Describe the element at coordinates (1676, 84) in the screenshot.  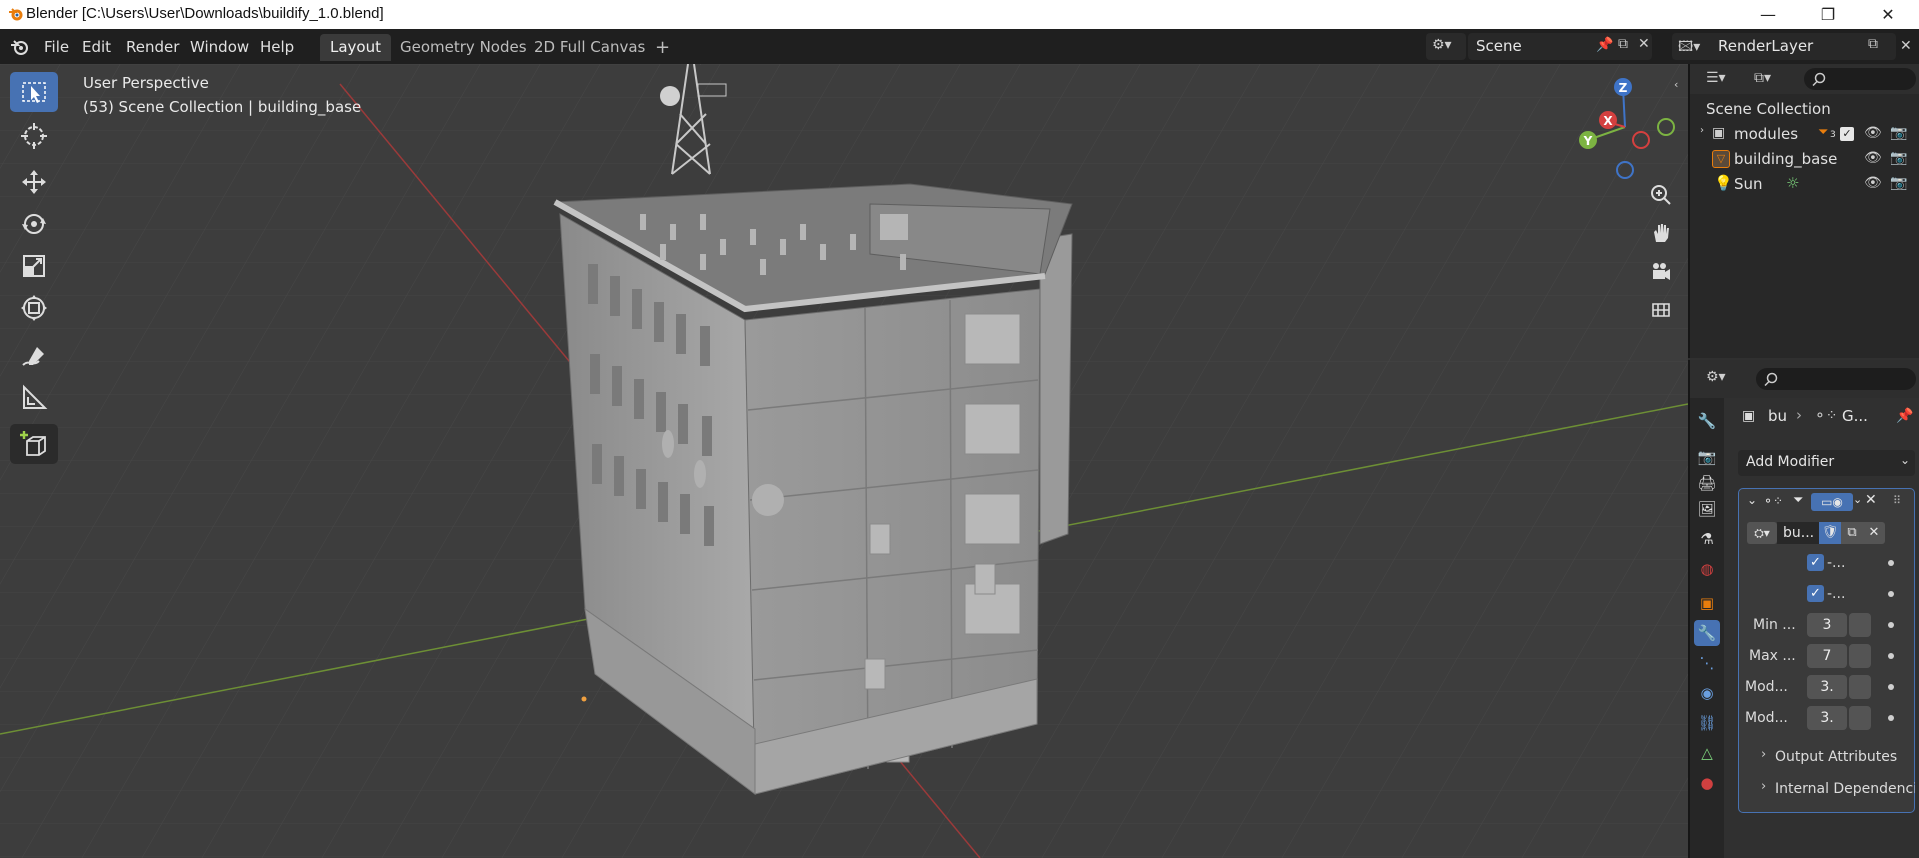
I see `sidebar-toggle-icon: ‹` at that location.